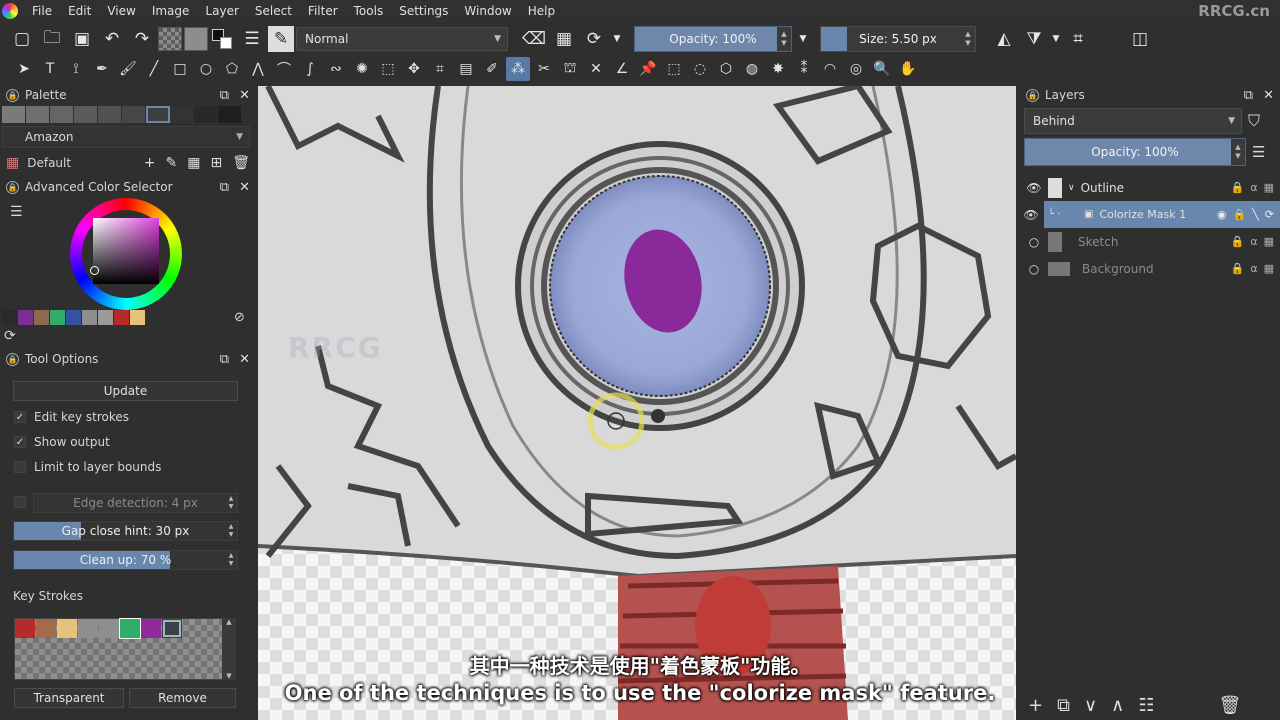  What do you see at coordinates (1135, 152) in the screenshot?
I see `layer-opacity-slider: Opacity: 100% ▲ ▼` at bounding box center [1135, 152].